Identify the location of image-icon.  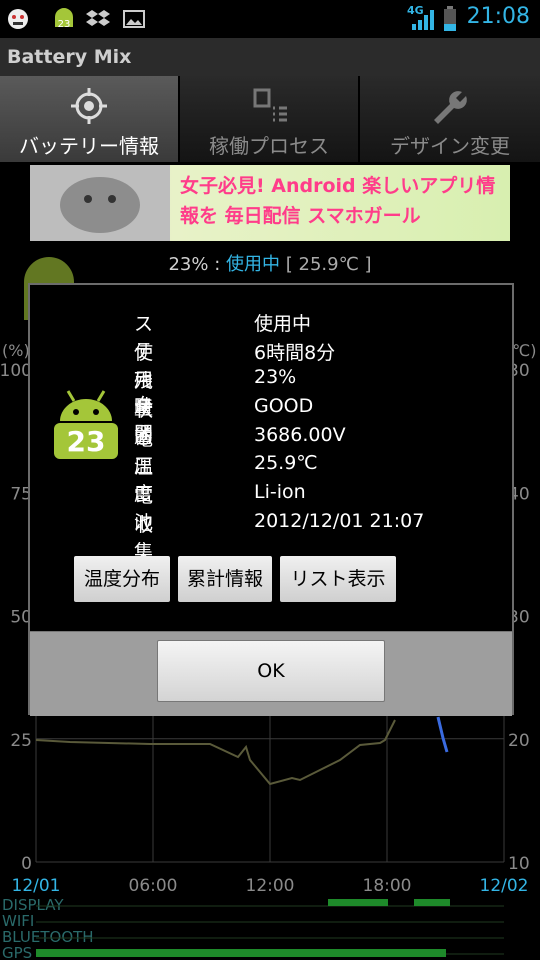
(134, 19).